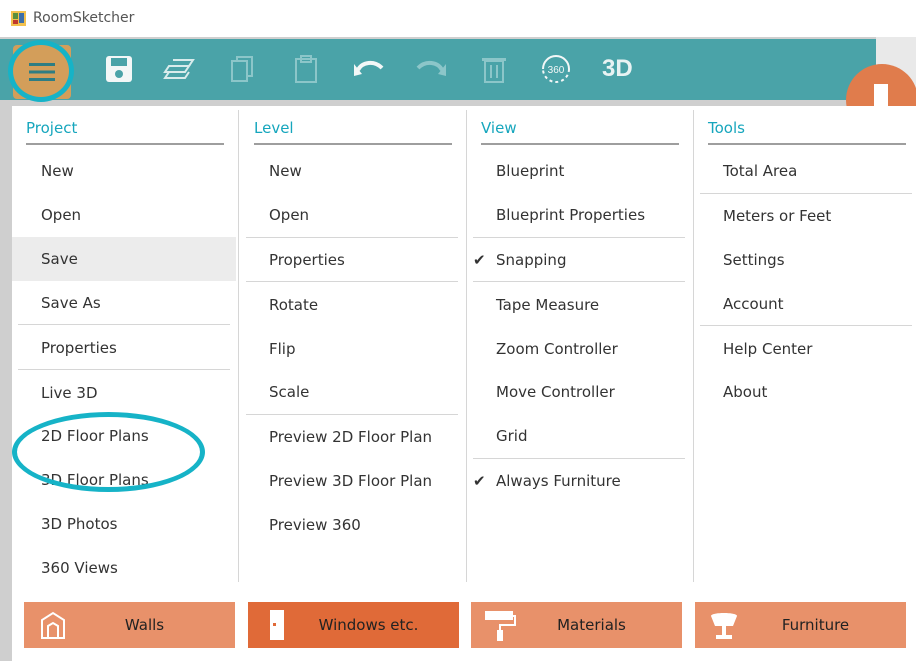  What do you see at coordinates (458, 18) in the screenshot?
I see `title-bar: RoomSketcher` at bounding box center [458, 18].